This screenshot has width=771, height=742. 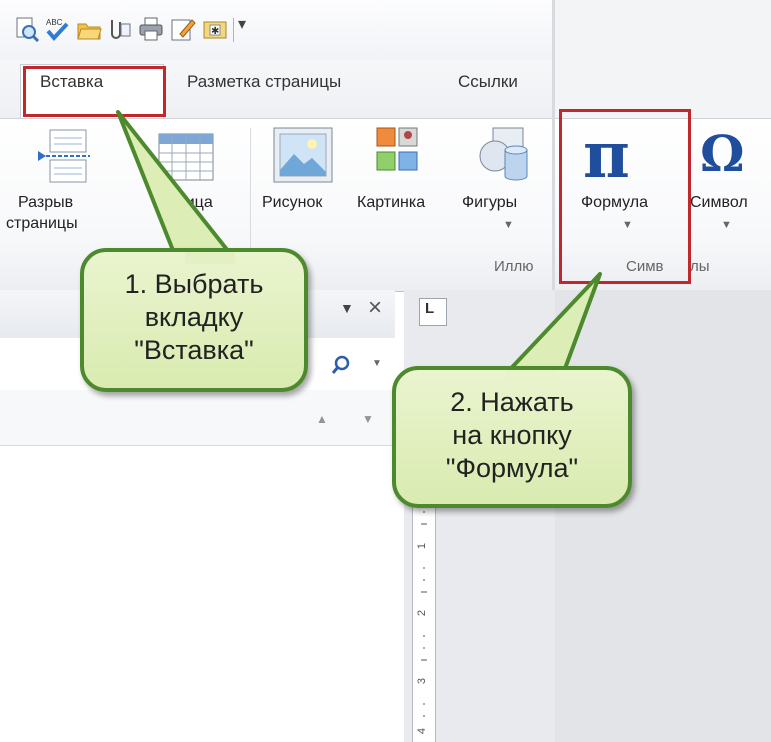 I want to click on group-label-illustrations: Иллю, so click(x=514, y=266).